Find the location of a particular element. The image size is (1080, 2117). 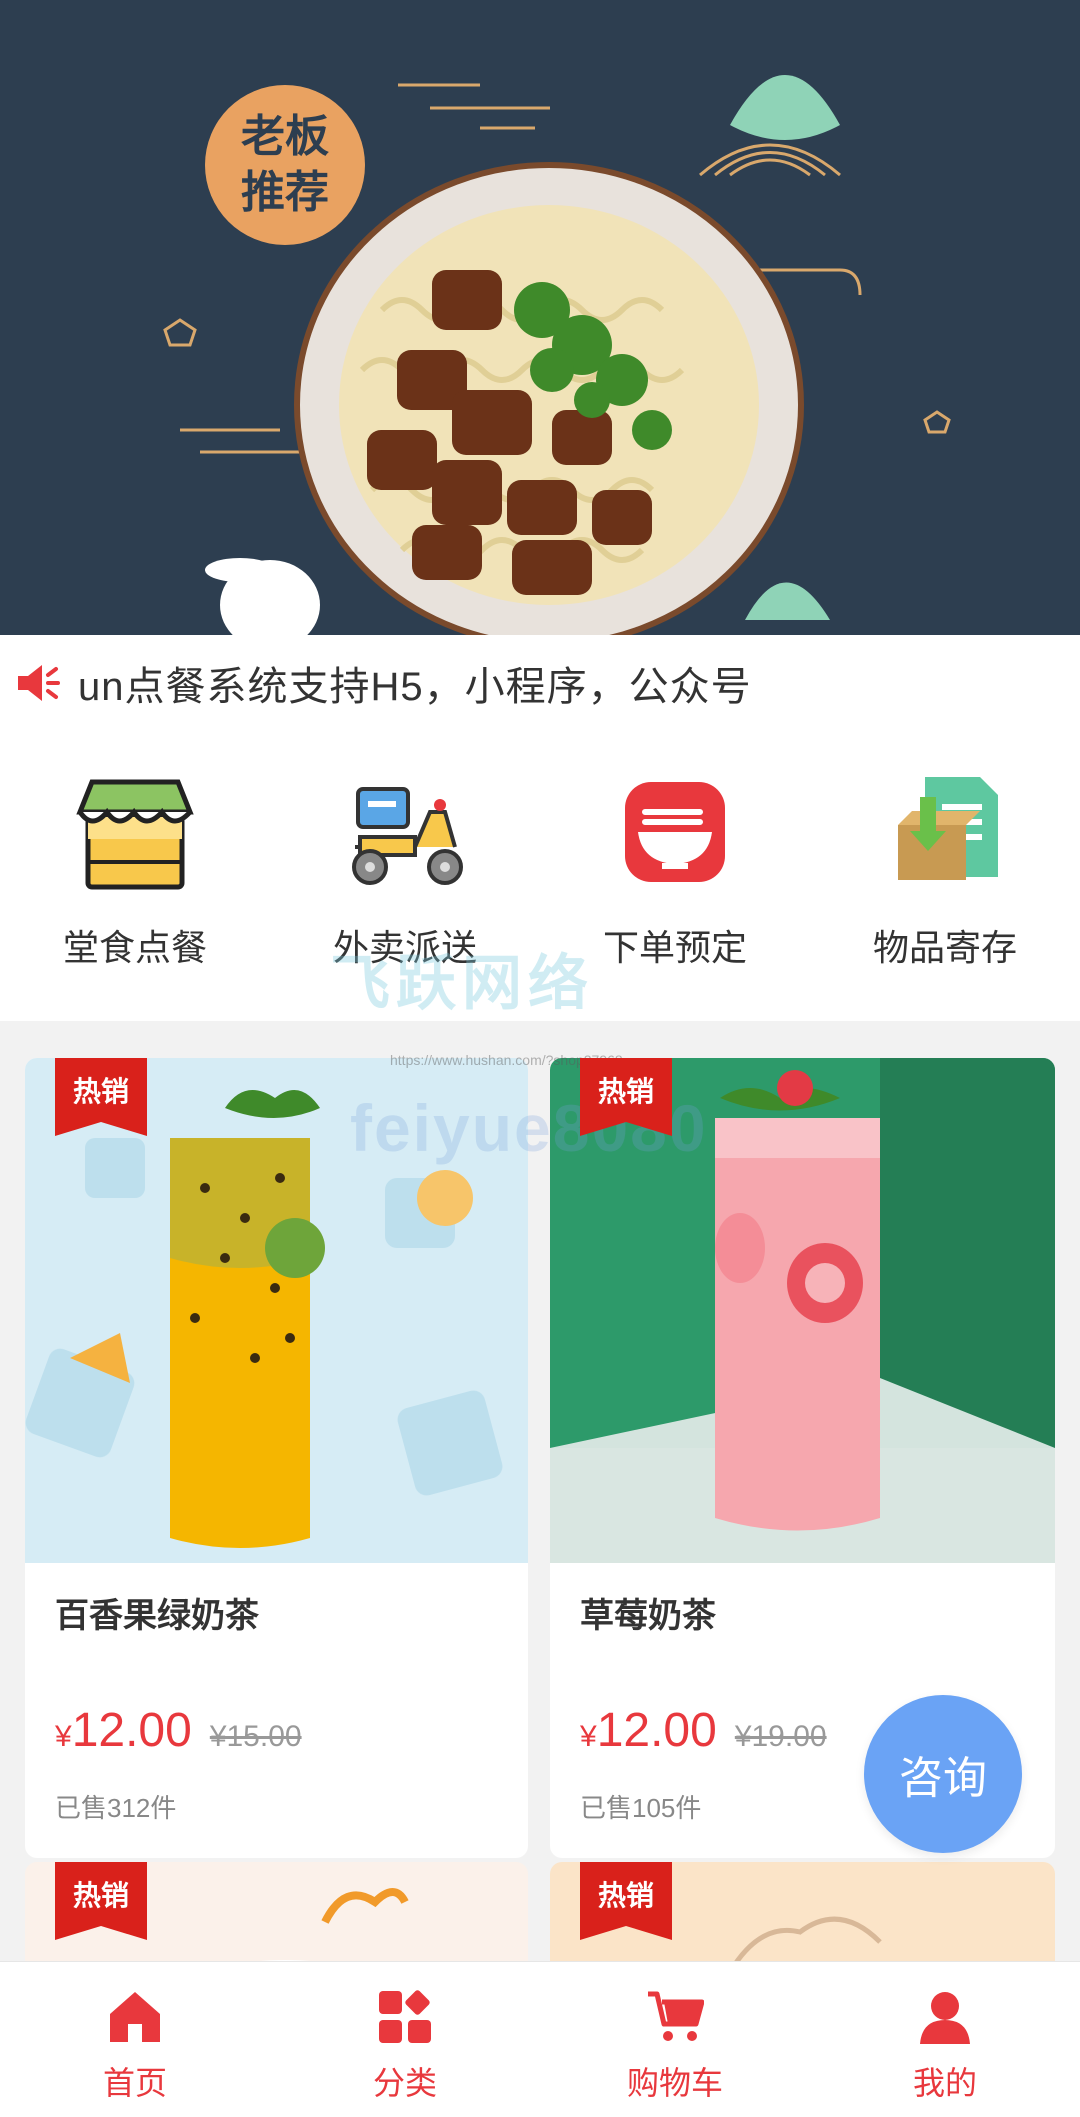

noodle-bowl-image is located at coordinates (549, 398).